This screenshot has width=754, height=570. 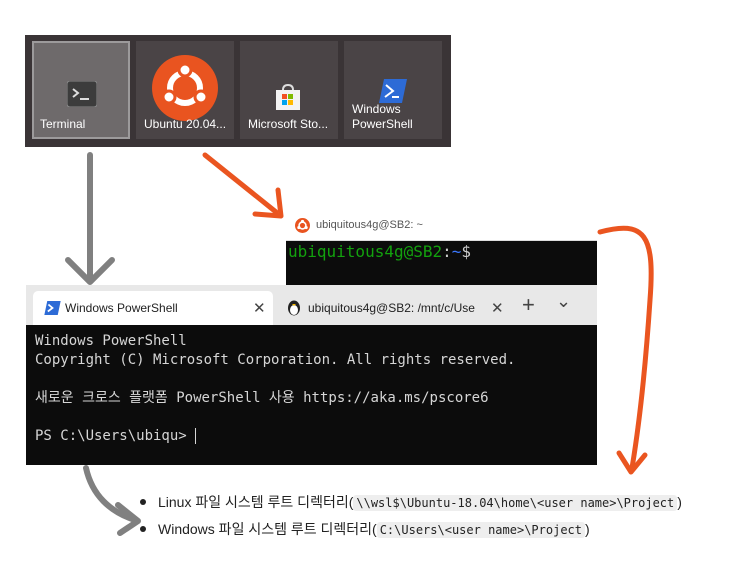 I want to click on code-path: C:\Users\<user name>\Project, so click(x=480, y=530).